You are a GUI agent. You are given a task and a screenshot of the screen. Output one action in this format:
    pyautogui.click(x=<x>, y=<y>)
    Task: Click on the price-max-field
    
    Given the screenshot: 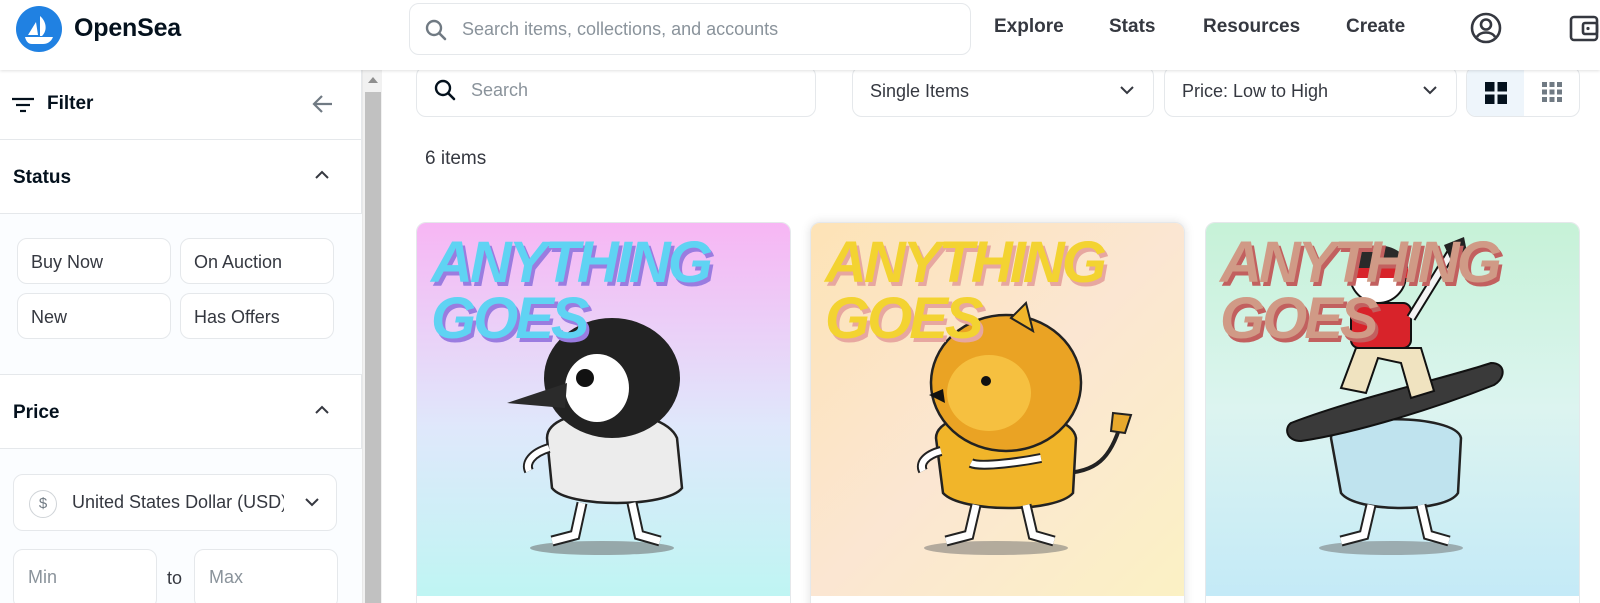 What is the action you would take?
    pyautogui.click(x=266, y=576)
    